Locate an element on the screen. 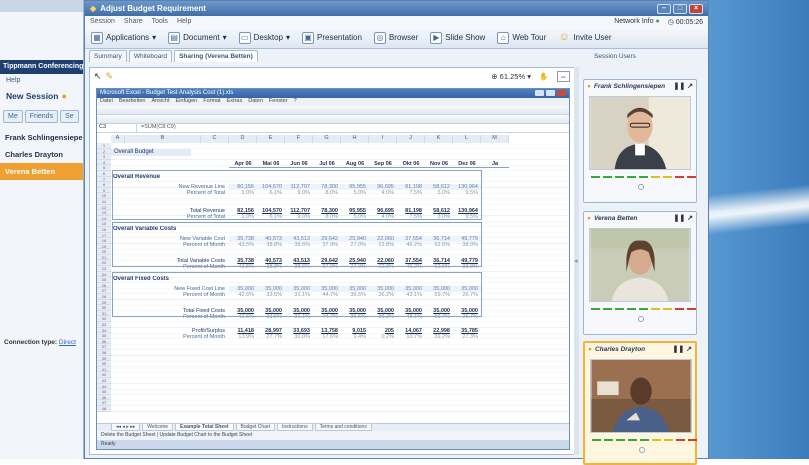 The height and width of the screenshot is (465, 809). table-cell: 13.9% is located at coordinates (243, 337).